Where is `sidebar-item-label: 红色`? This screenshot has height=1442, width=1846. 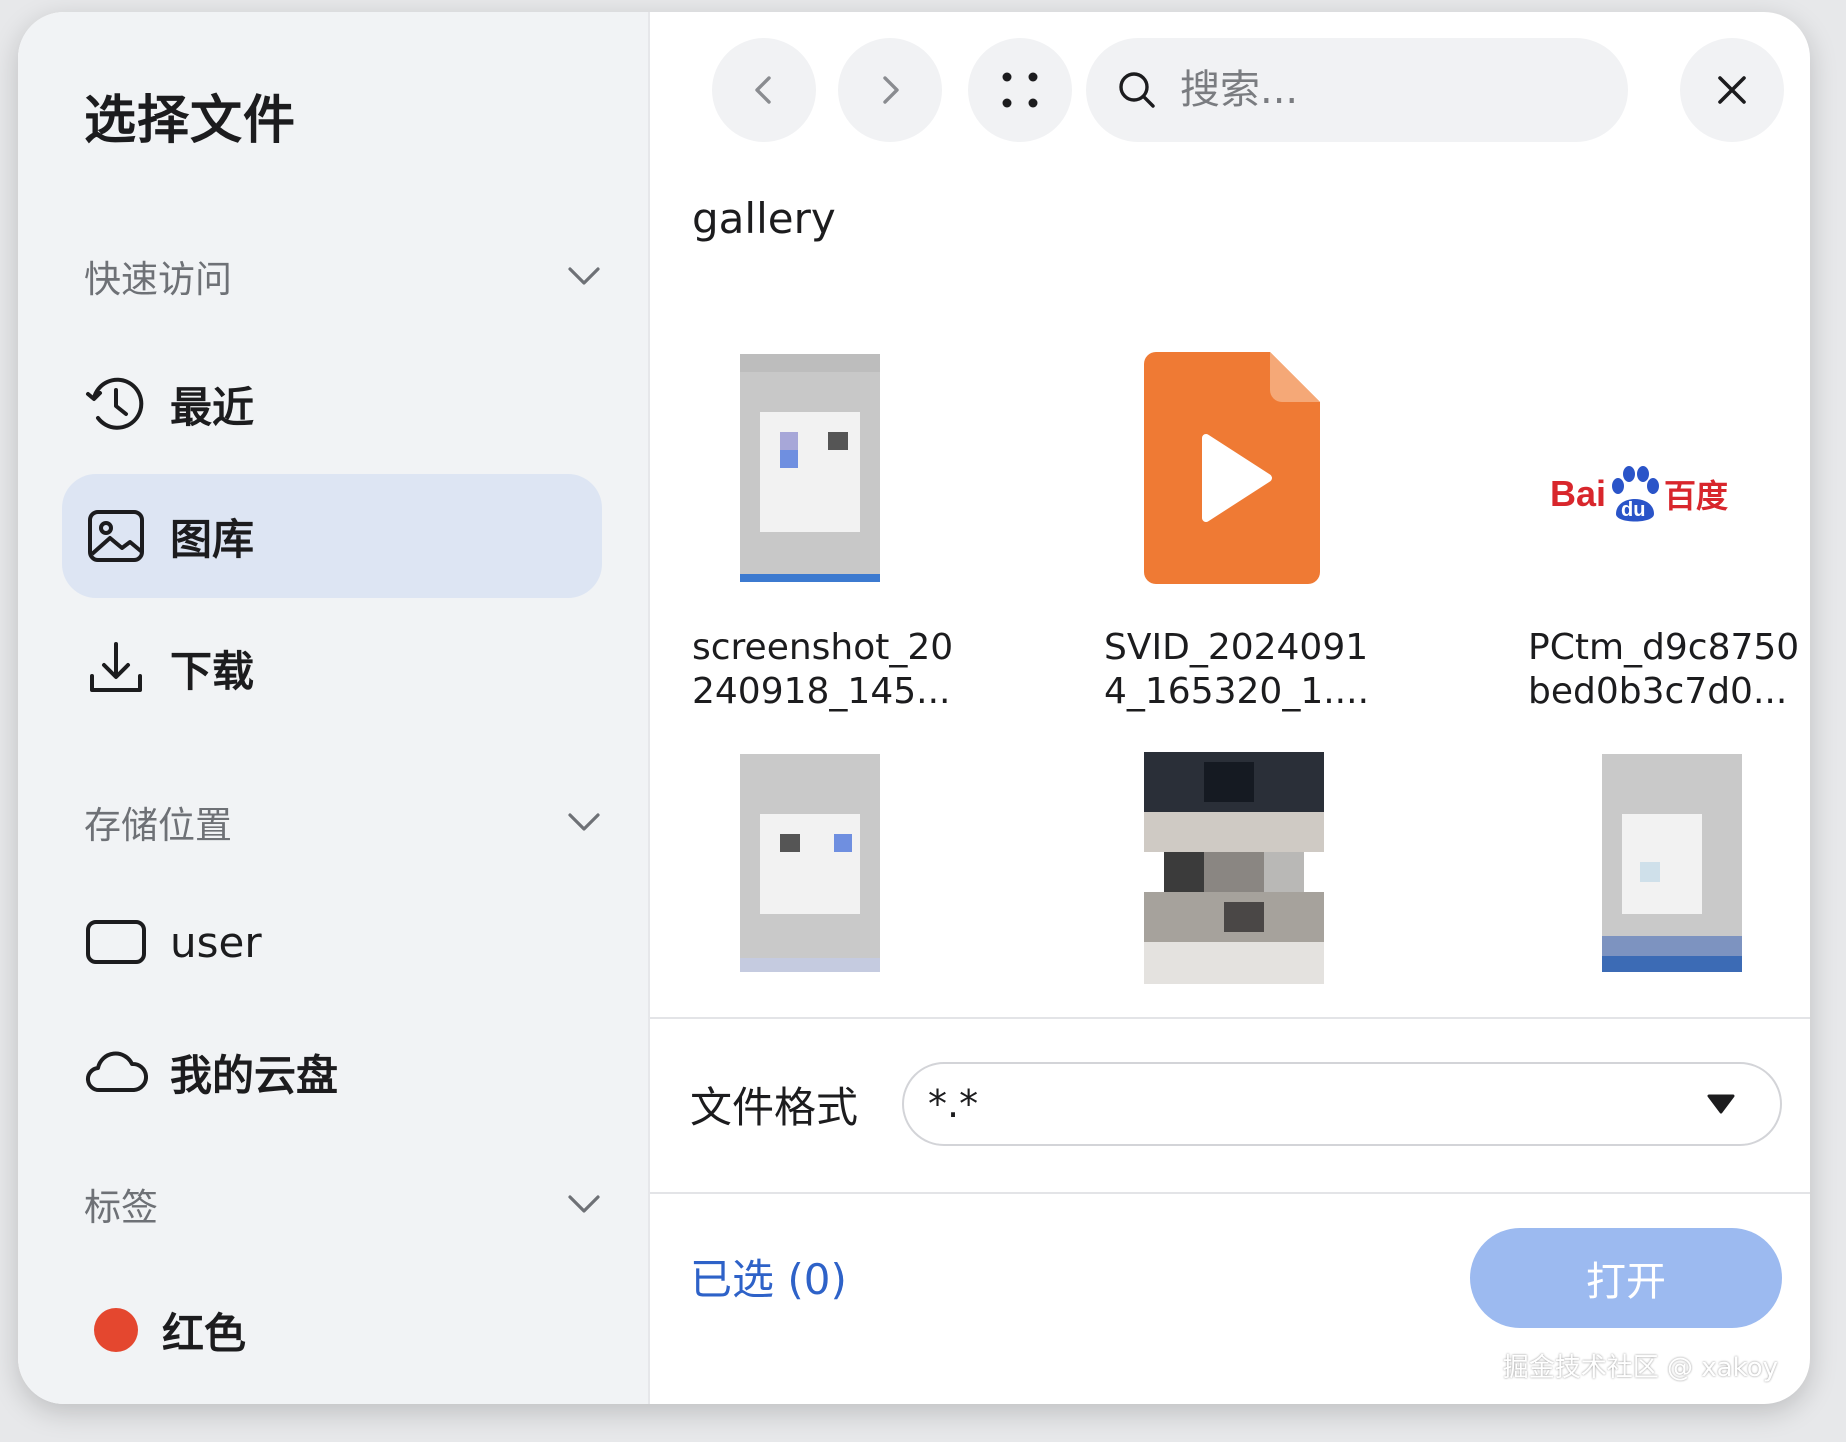
sidebar-item-label: 红色 is located at coordinates (204, 1333).